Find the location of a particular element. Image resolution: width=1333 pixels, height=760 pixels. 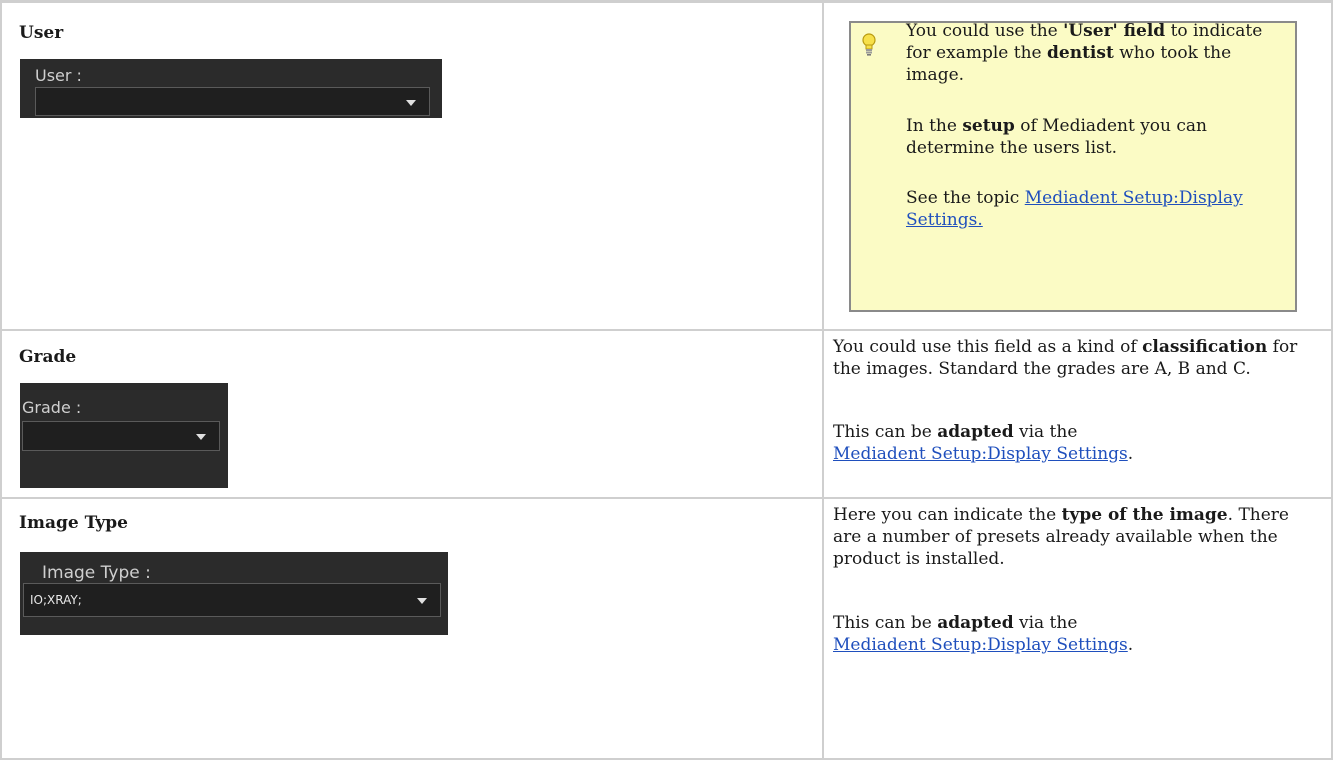

grade-widget: Grade : is located at coordinates (124, 436).